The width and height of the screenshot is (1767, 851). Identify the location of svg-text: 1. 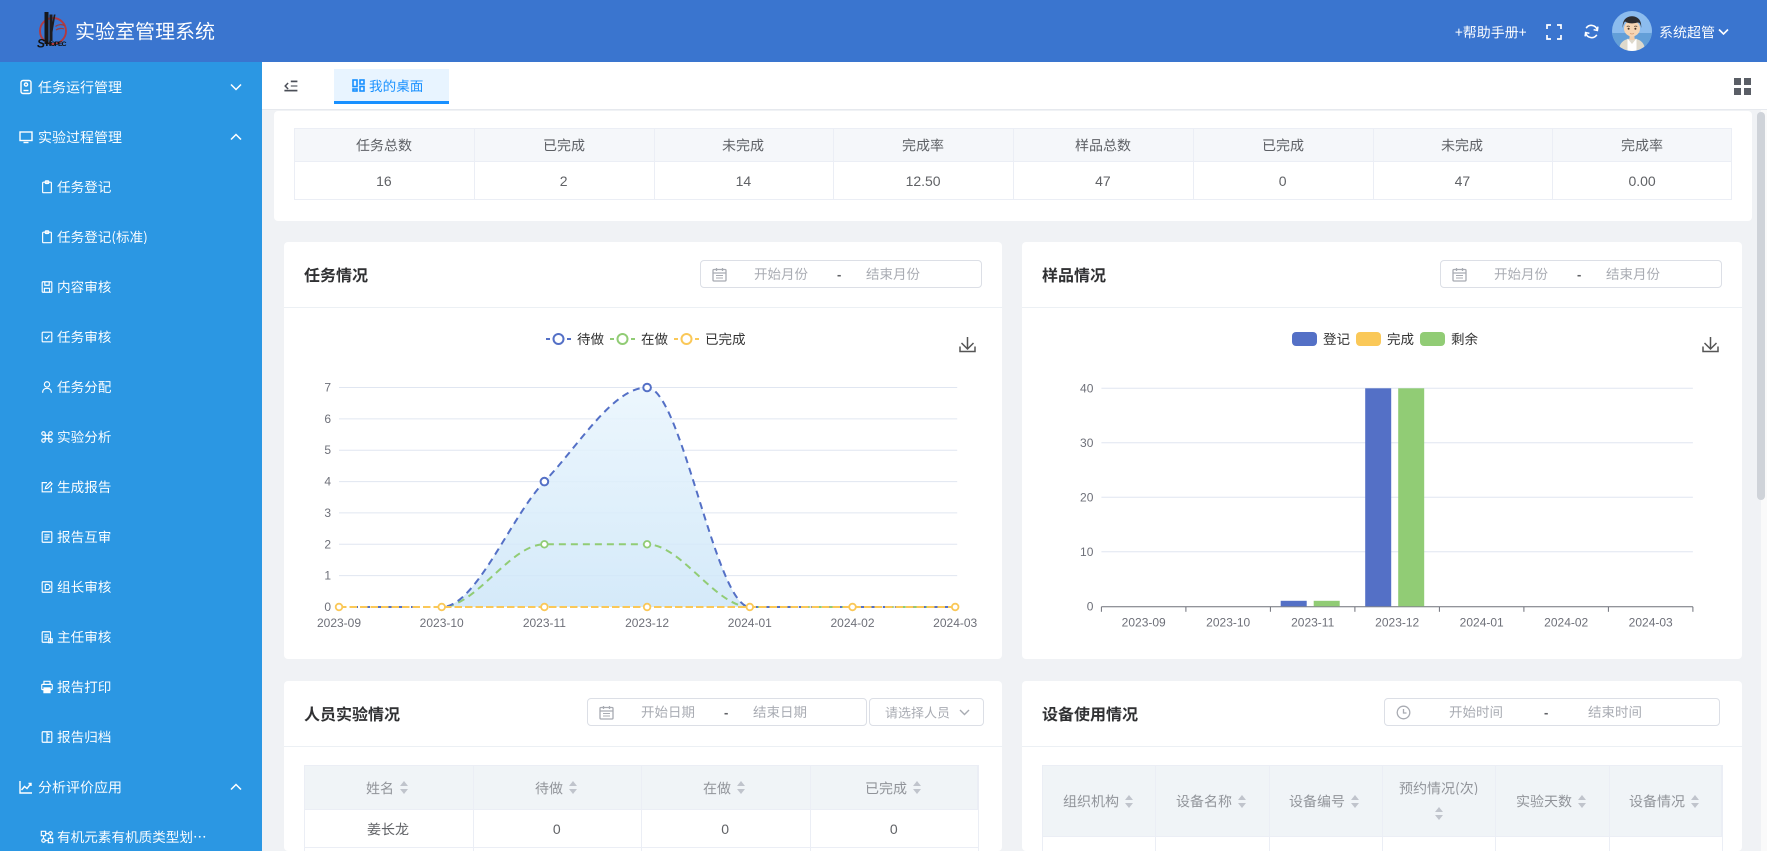
(327, 576).